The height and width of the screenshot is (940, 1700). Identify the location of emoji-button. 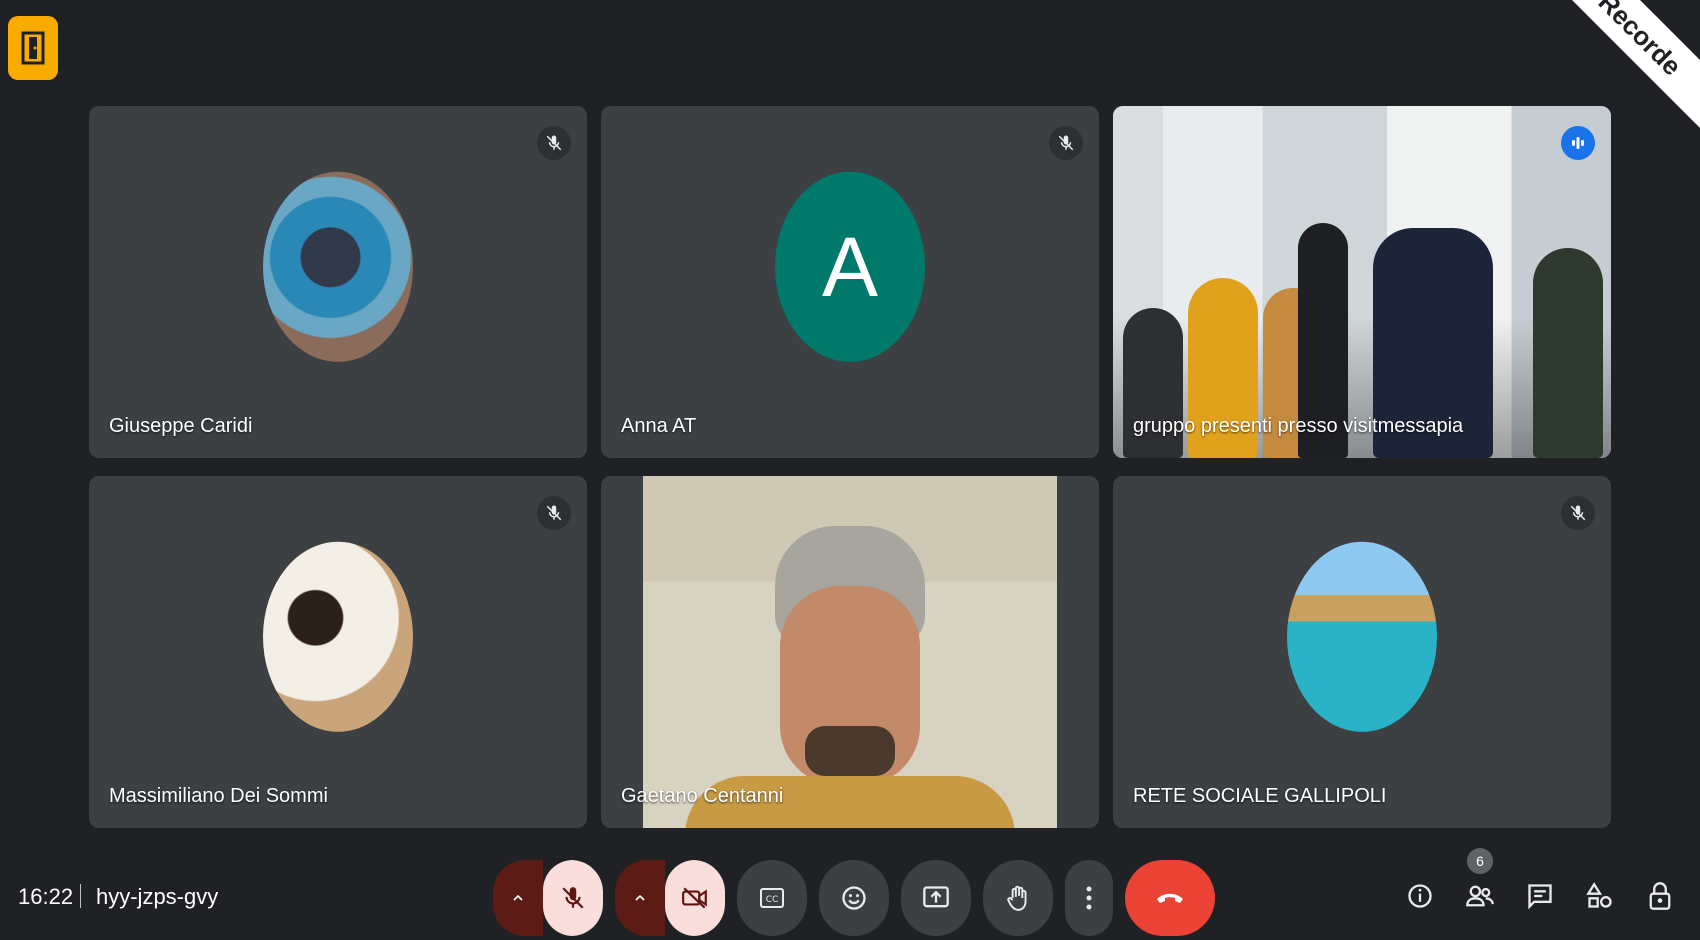
(854, 898).